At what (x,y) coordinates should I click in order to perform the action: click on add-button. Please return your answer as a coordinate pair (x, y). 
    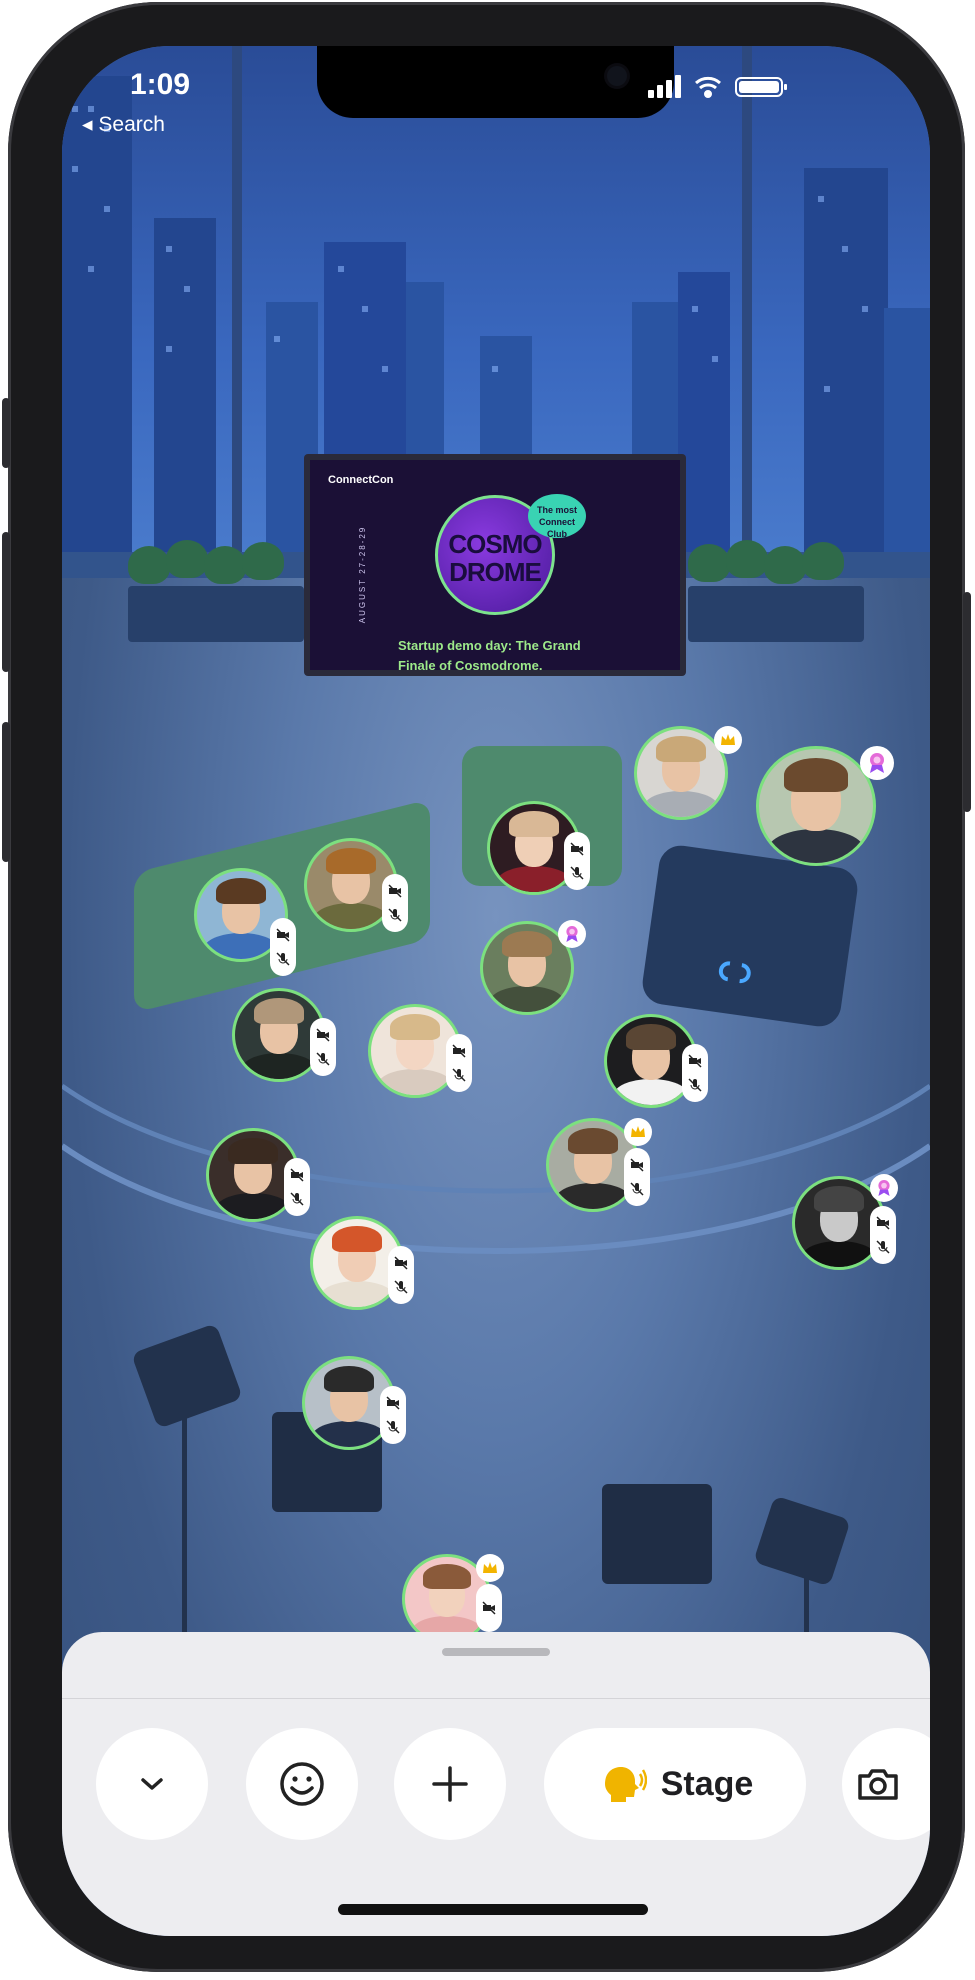
    Looking at the image, I should click on (450, 1784).